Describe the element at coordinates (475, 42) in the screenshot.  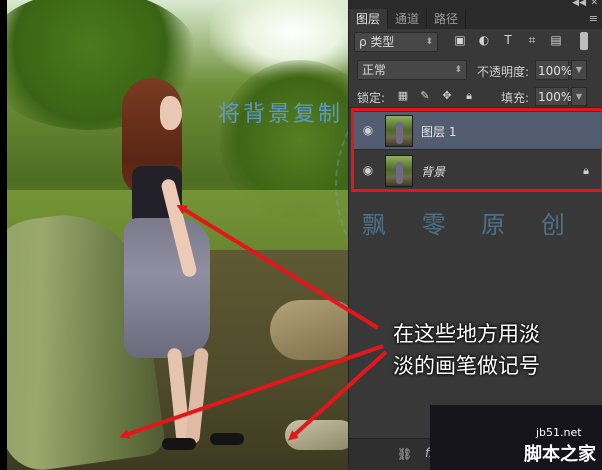
I see `layer-filter-row: ρ 类型 ⬍ ▣ ◐ T ⌗ ▤` at that location.